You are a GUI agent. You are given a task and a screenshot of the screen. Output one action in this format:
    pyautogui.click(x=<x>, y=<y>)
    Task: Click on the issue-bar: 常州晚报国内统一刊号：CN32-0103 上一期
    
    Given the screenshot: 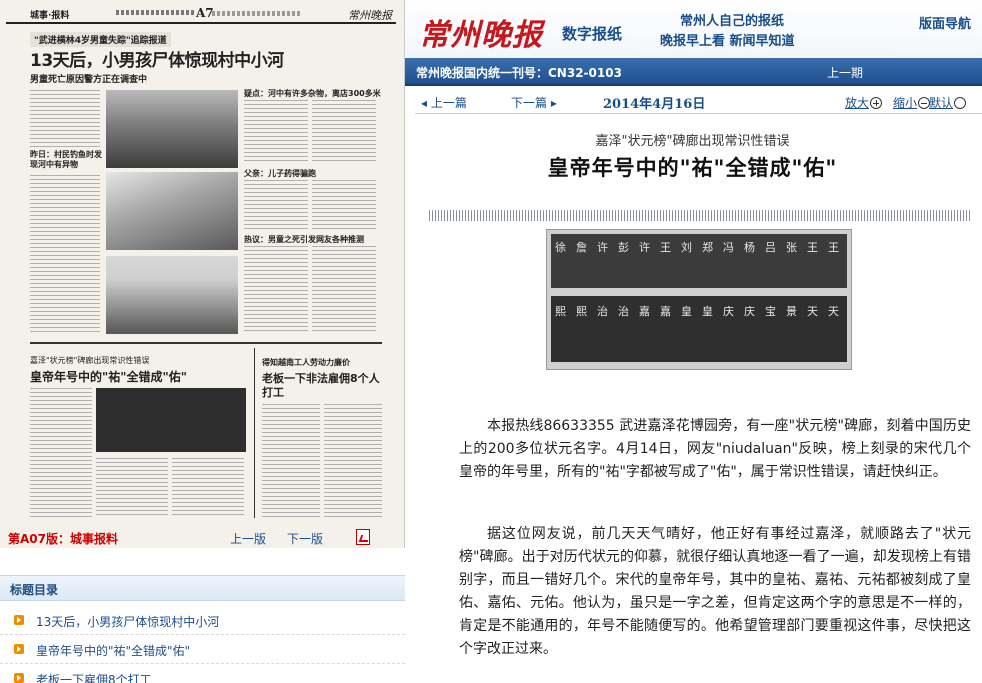 What is the action you would take?
    pyautogui.click(x=693, y=72)
    